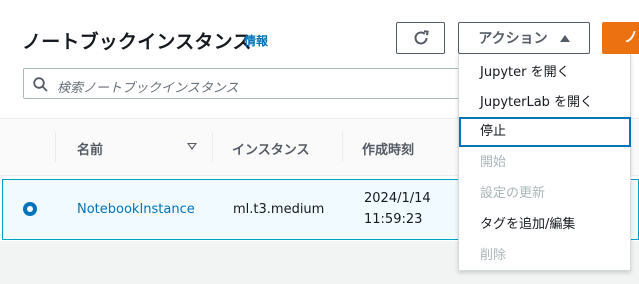 Image resolution: width=639 pixels, height=284 pixels. I want to click on instance-type: ml.t3.medium, so click(279, 209).